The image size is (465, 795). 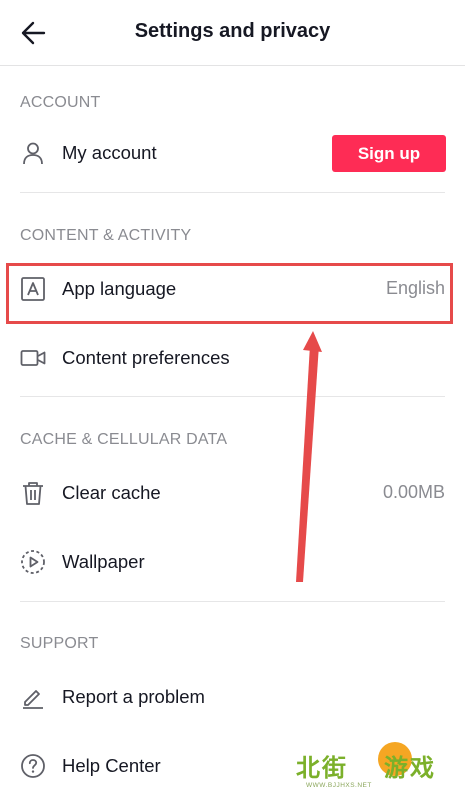 What do you see at coordinates (322, 768) in the screenshot?
I see `watermark-left-text: 北街` at bounding box center [322, 768].